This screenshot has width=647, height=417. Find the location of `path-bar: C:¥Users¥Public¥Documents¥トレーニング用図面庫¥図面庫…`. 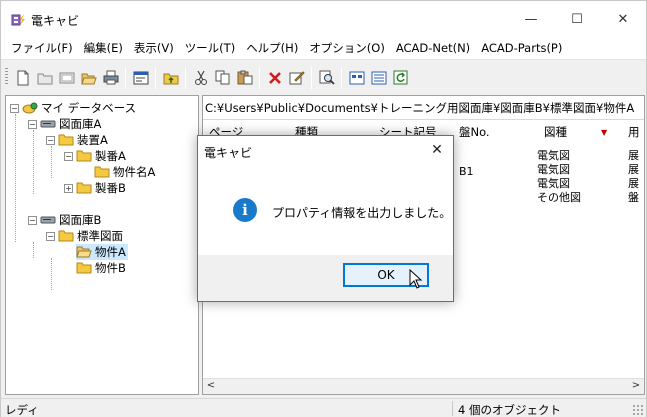

path-bar: C:¥Users¥Public¥Documents¥トレーニング用図面庫¥図面庫… is located at coordinates (423, 108).